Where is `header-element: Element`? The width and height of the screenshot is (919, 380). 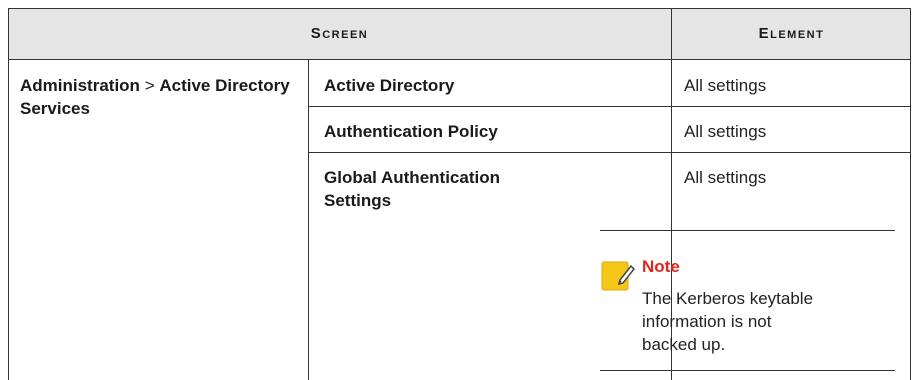 header-element: Element is located at coordinates (791, 34).